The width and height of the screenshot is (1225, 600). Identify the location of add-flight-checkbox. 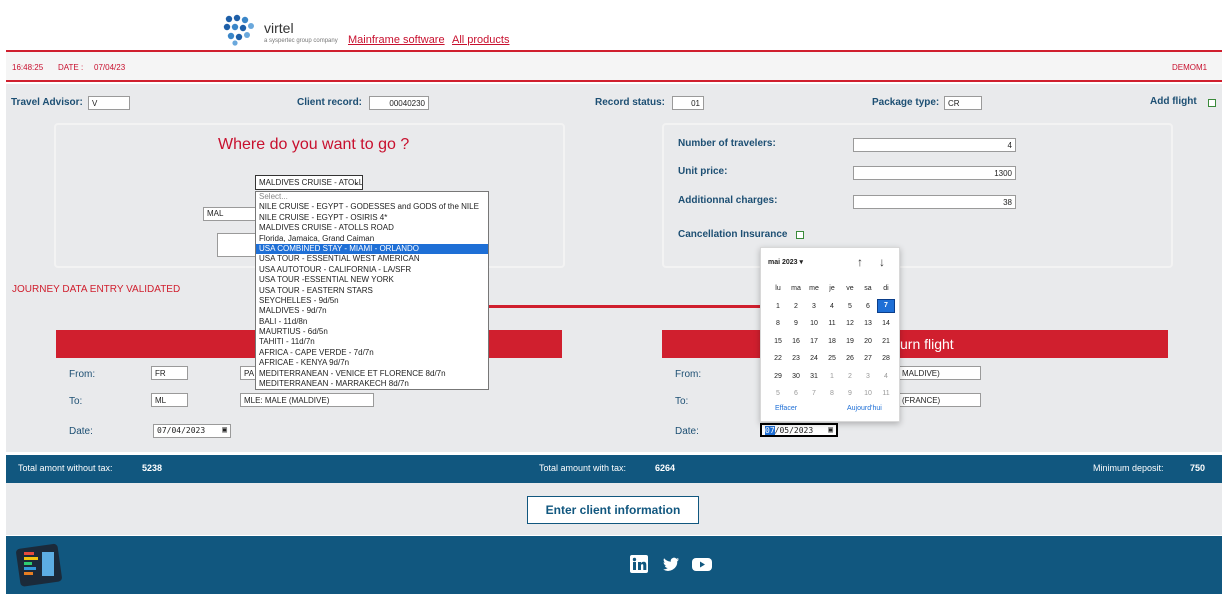
(1212, 103).